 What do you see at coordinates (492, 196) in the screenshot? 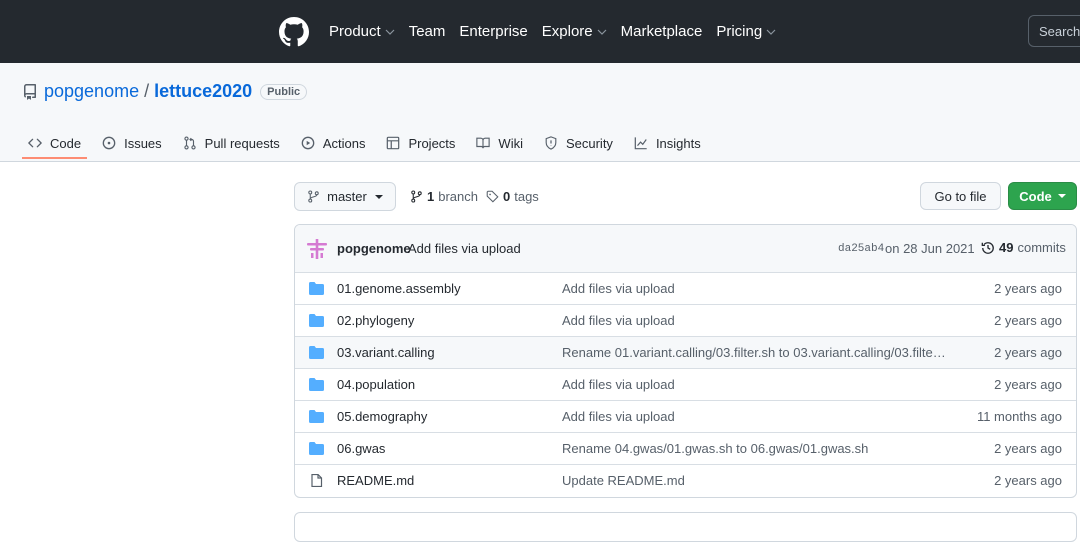
I see `tag-icon` at bounding box center [492, 196].